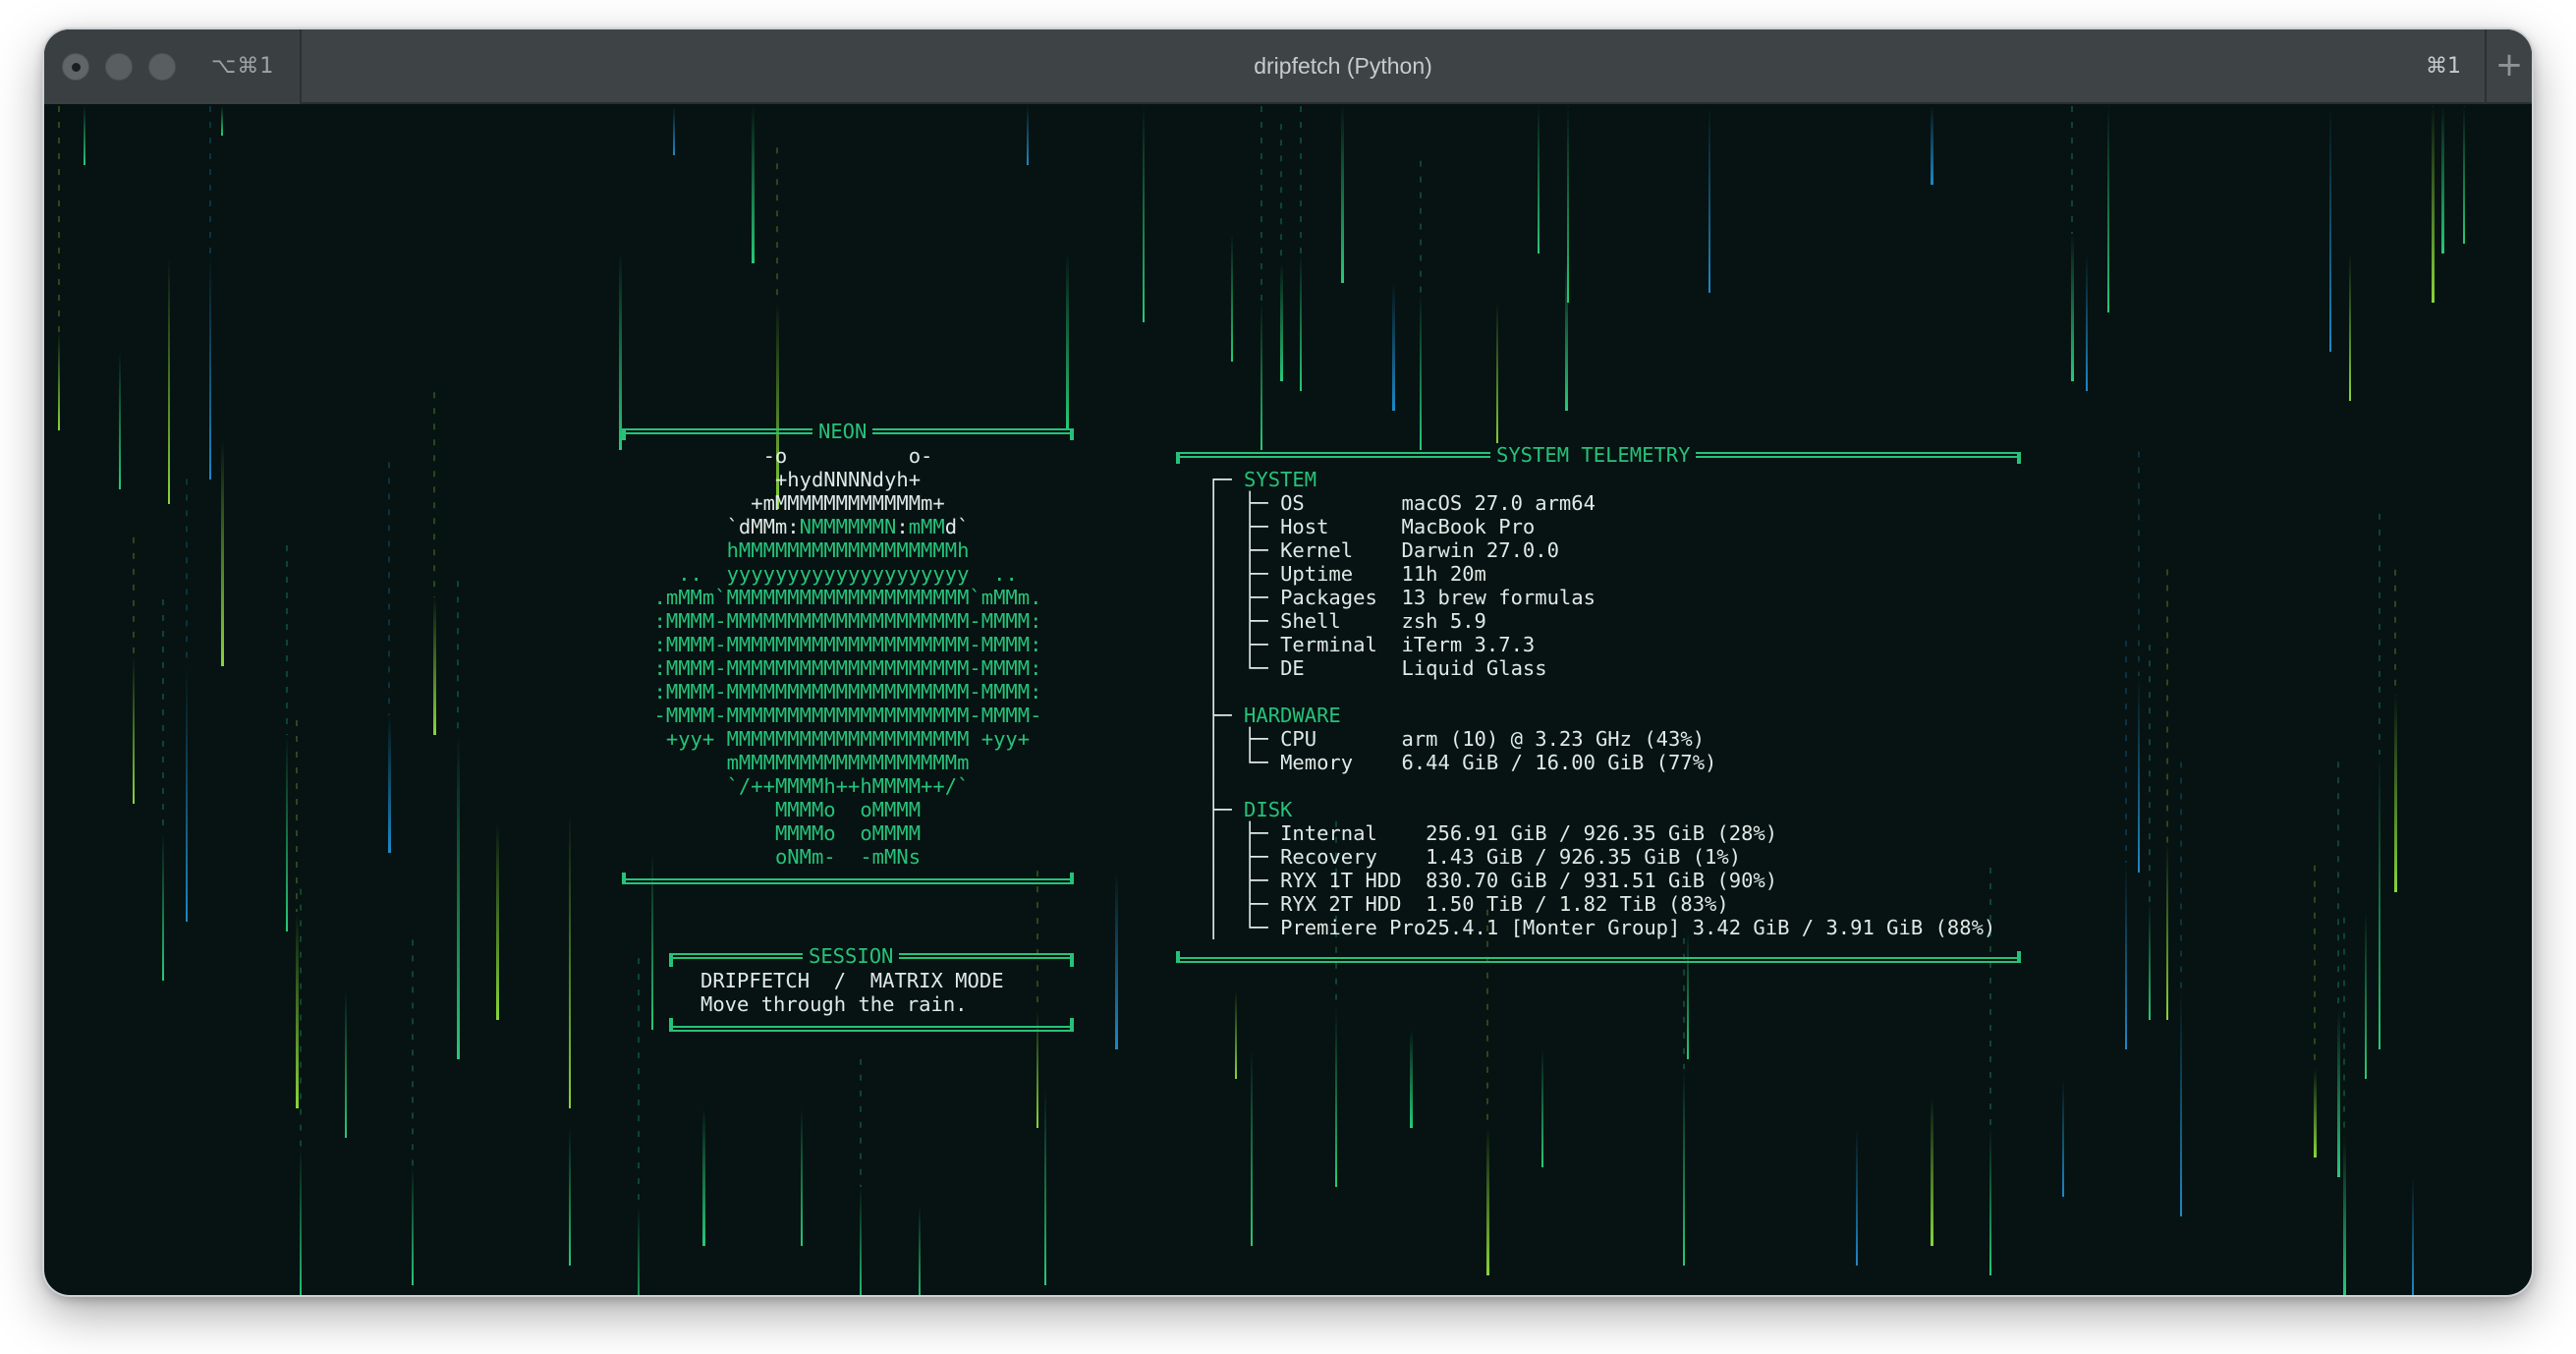 The image size is (2576, 1354). What do you see at coordinates (871, 1029) in the screenshot?
I see `session-frame-bottom` at bounding box center [871, 1029].